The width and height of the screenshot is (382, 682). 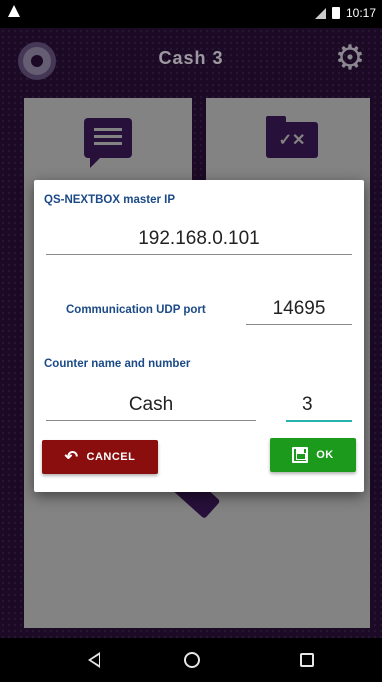 What do you see at coordinates (320, 13) in the screenshot?
I see `signal-icon` at bounding box center [320, 13].